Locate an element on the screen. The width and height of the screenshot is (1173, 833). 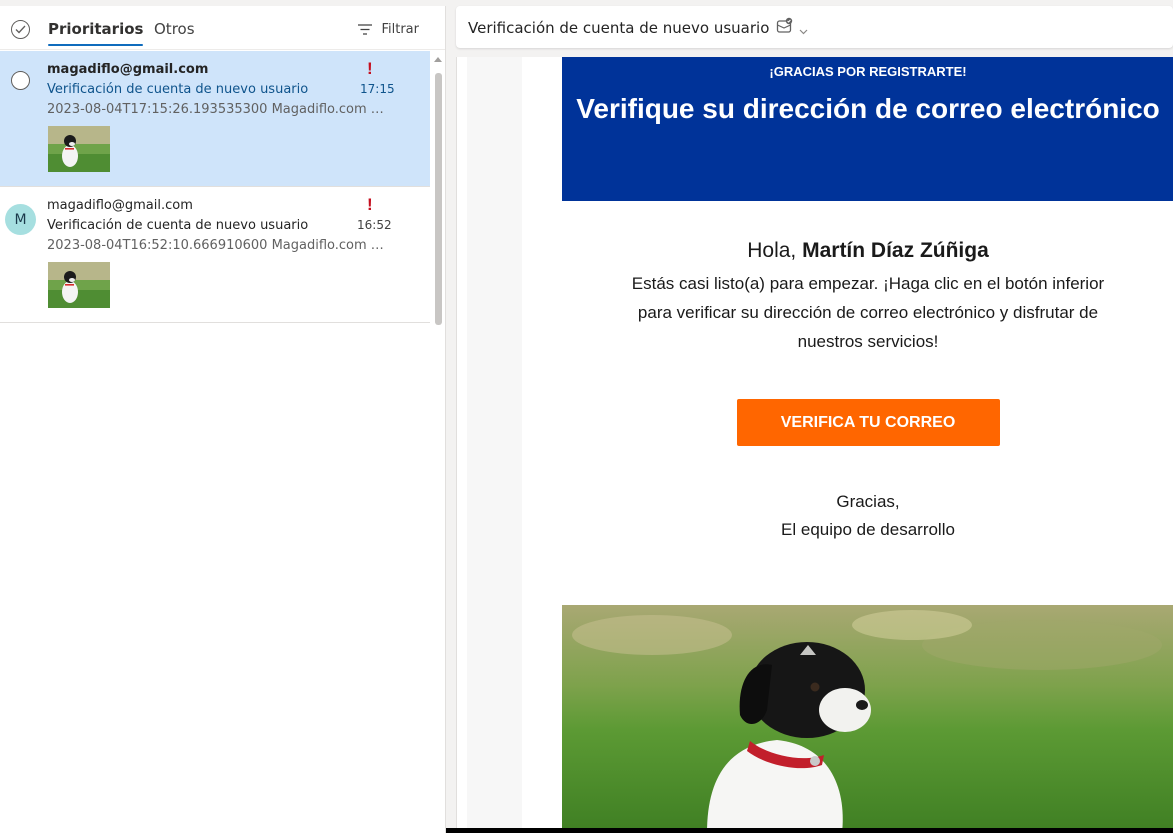
select-all-checkbox is located at coordinates (20, 29).